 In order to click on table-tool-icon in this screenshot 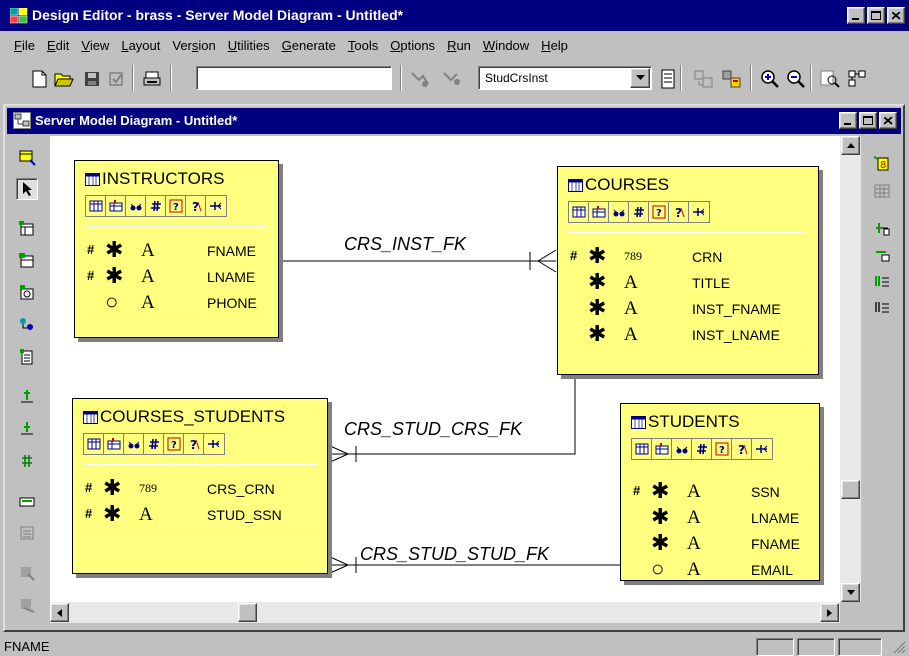, I will do `click(27, 157)`.